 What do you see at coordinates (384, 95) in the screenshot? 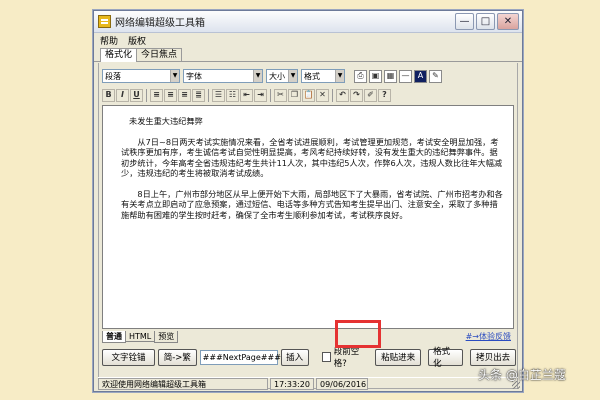
I see `help-icon: ?` at bounding box center [384, 95].